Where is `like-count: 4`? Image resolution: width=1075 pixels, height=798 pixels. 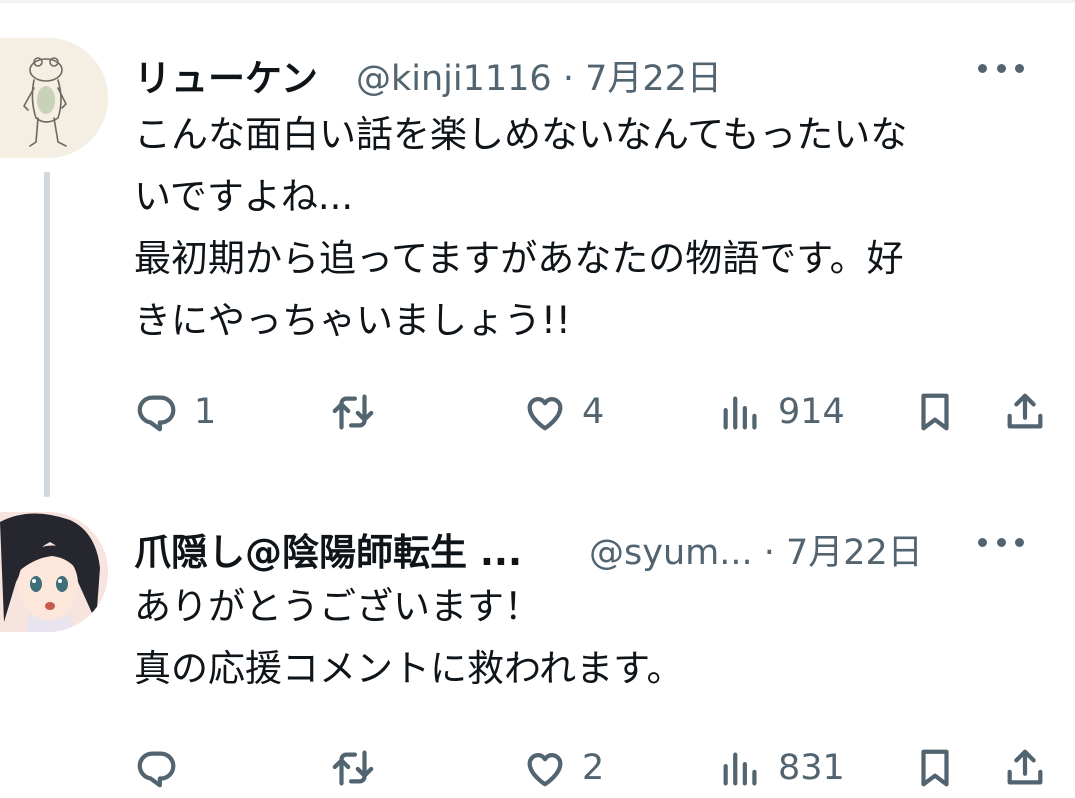
like-count: 4 is located at coordinates (593, 412).